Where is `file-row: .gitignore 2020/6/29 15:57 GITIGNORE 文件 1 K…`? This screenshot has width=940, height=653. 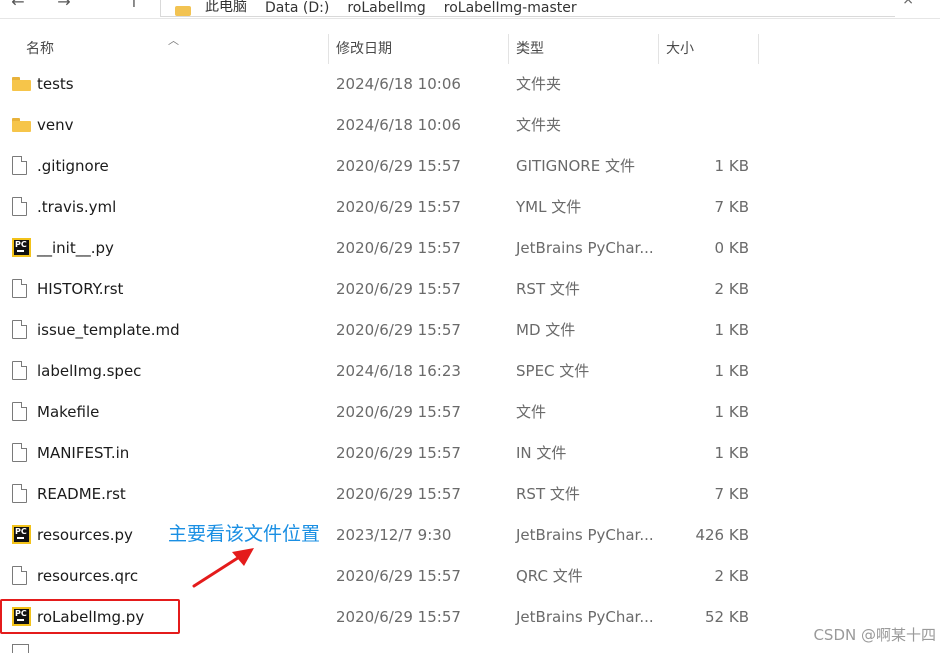 file-row: .gitignore 2020/6/29 15:57 GITIGNORE 文件 1 K… is located at coordinates (470, 166).